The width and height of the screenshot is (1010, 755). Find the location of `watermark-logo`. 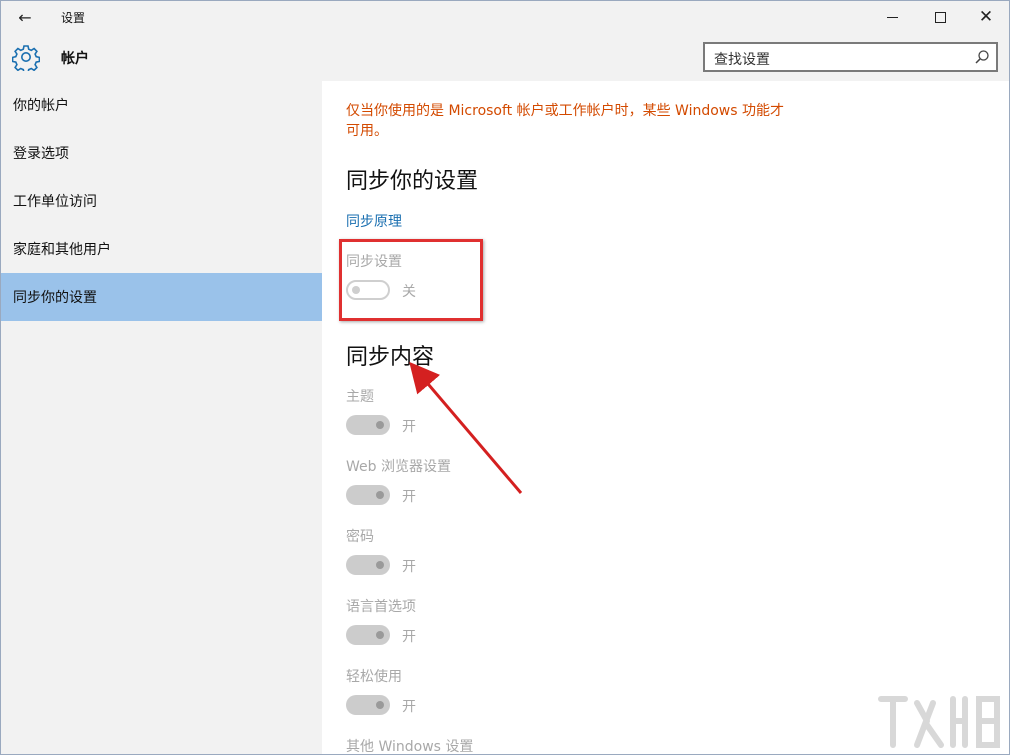

watermark-logo is located at coordinates (939, 722).